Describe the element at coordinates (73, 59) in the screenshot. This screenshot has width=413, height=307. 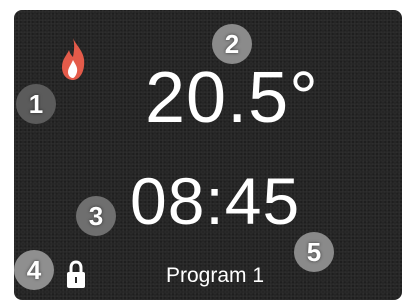
I see `flame-icon` at that location.